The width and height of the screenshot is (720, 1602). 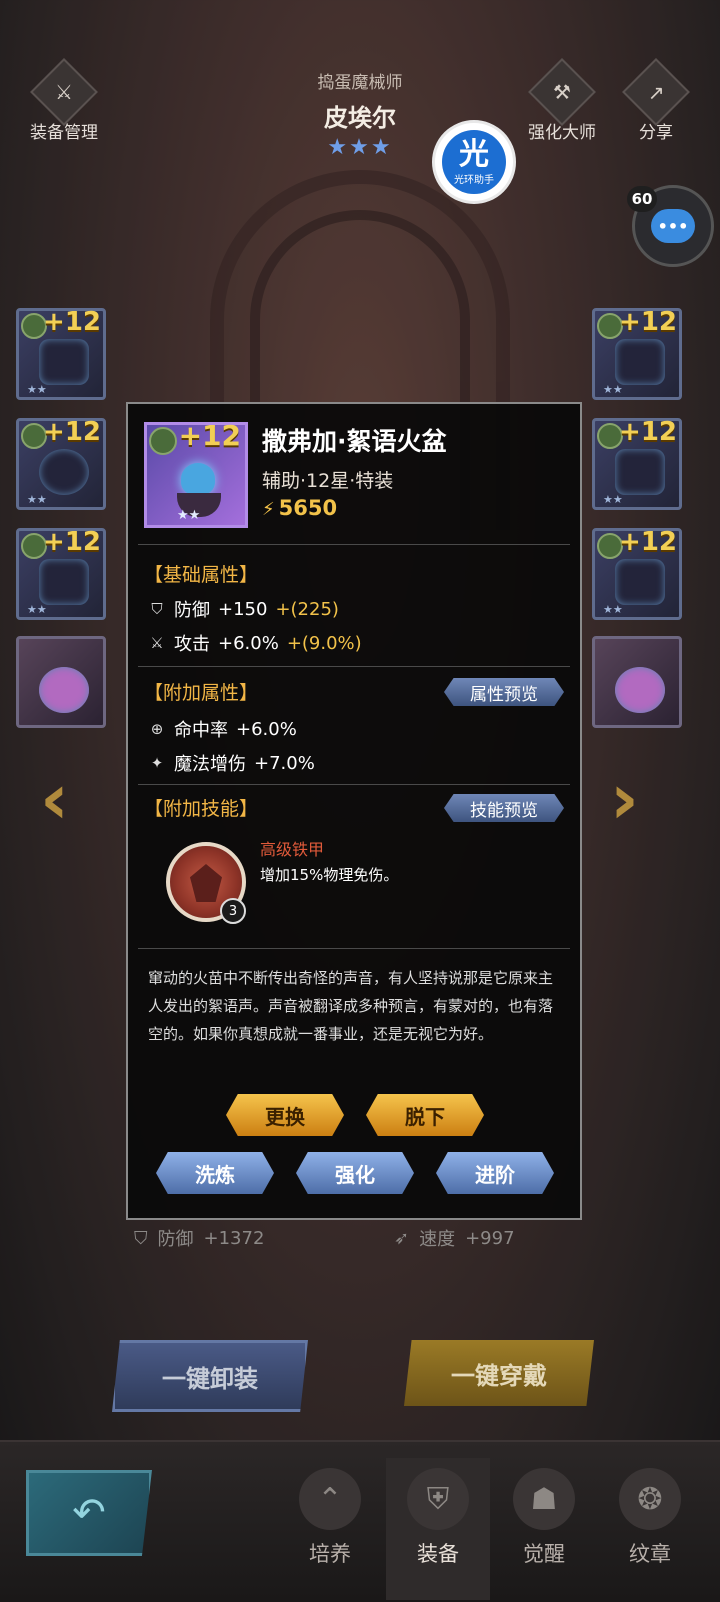 I want to click on refine-button: 洗炼, so click(x=215, y=1173).